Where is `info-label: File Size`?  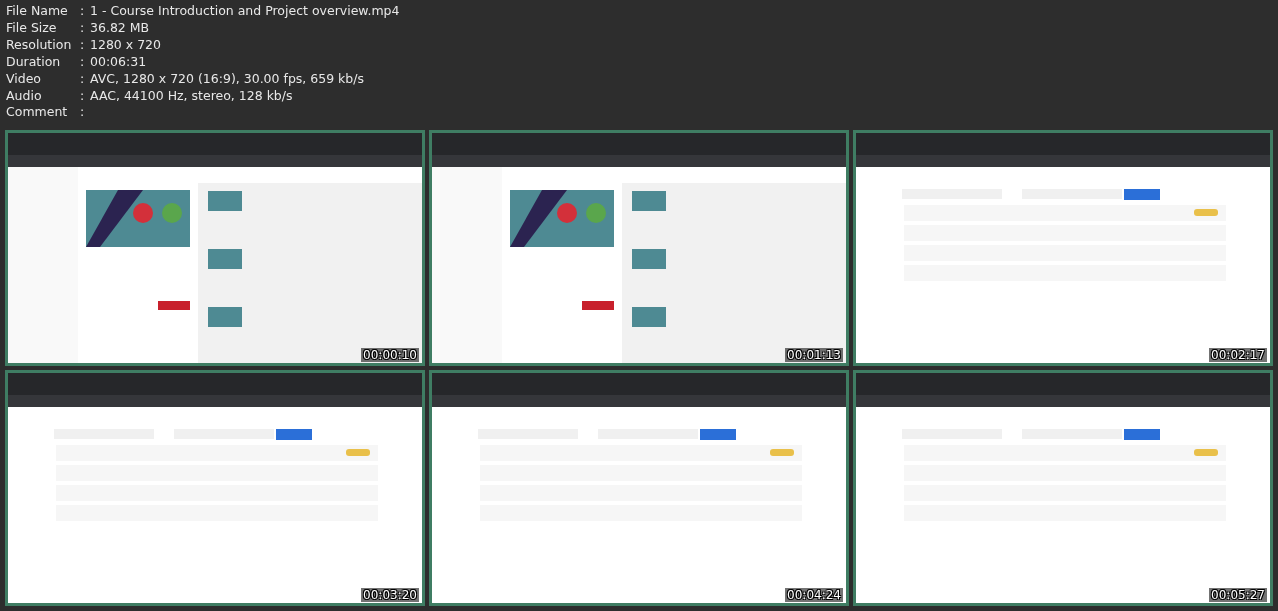
info-label: File Size is located at coordinates (32, 28).